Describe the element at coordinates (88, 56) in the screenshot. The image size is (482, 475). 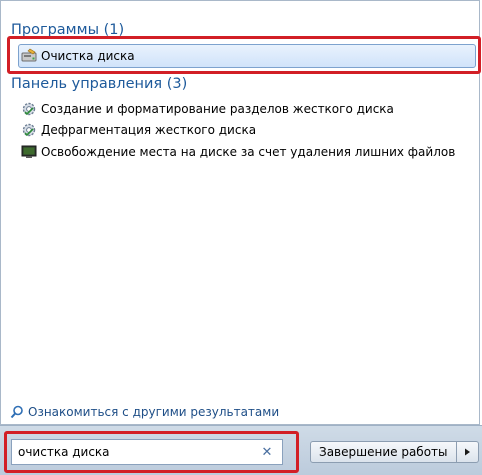
I see `result-label: Очистка диска` at that location.